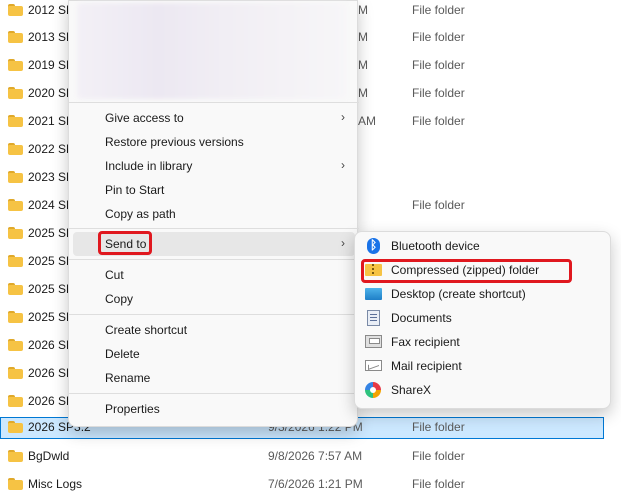  I want to click on file-row: Misc Logs 7/6/2026 1:21 PM File folder, so click(302, 485).